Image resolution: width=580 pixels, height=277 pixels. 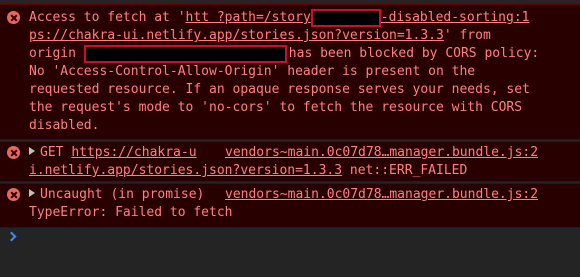 I want to click on message-text: Access to fetch at ', so click(x=107, y=17).